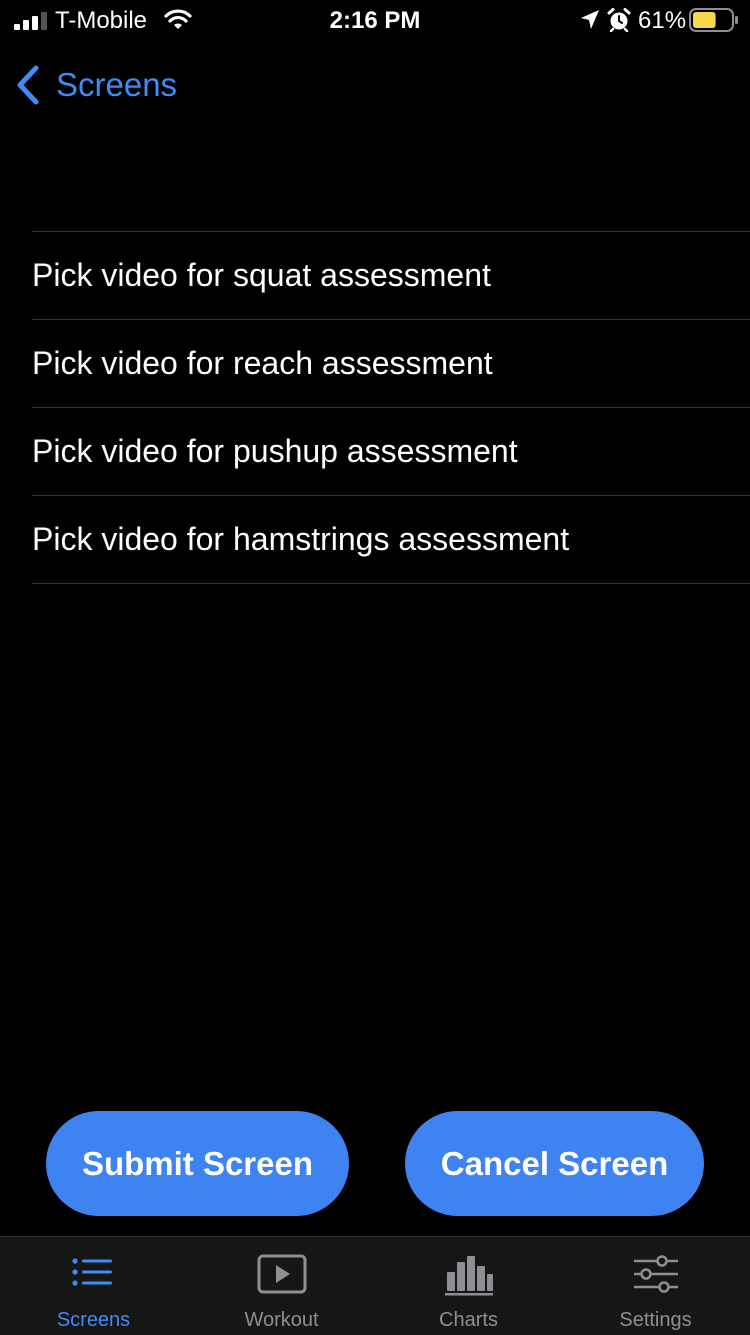  What do you see at coordinates (281, 1320) in the screenshot?
I see `tab-workout-label: Workout` at bounding box center [281, 1320].